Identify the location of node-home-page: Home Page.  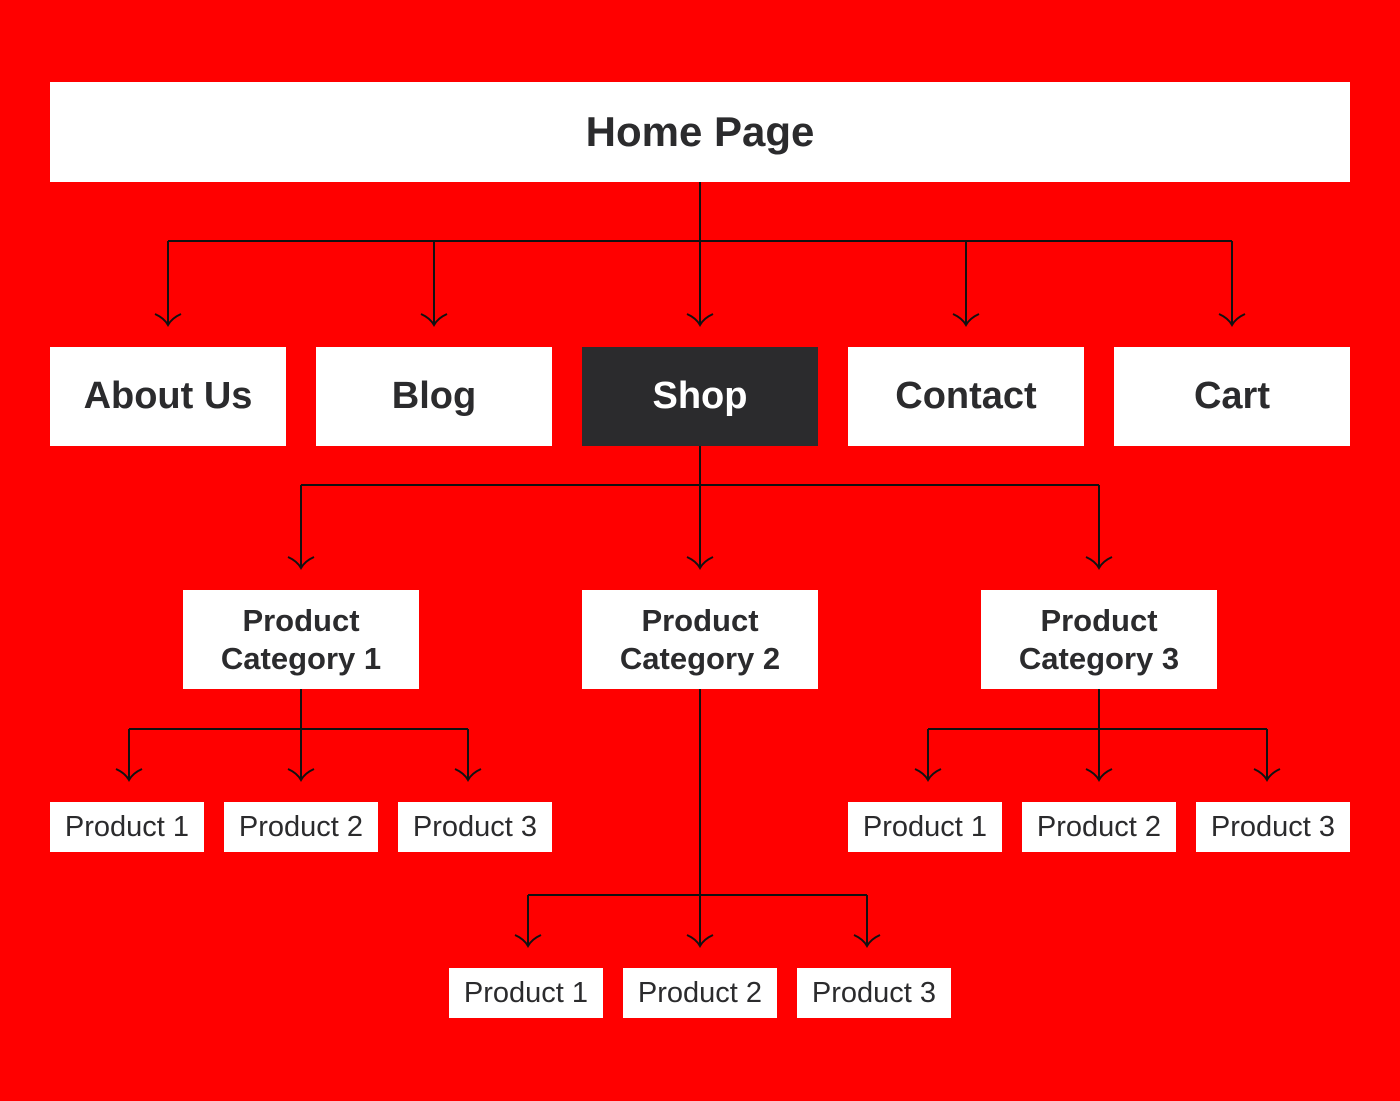
(700, 132).